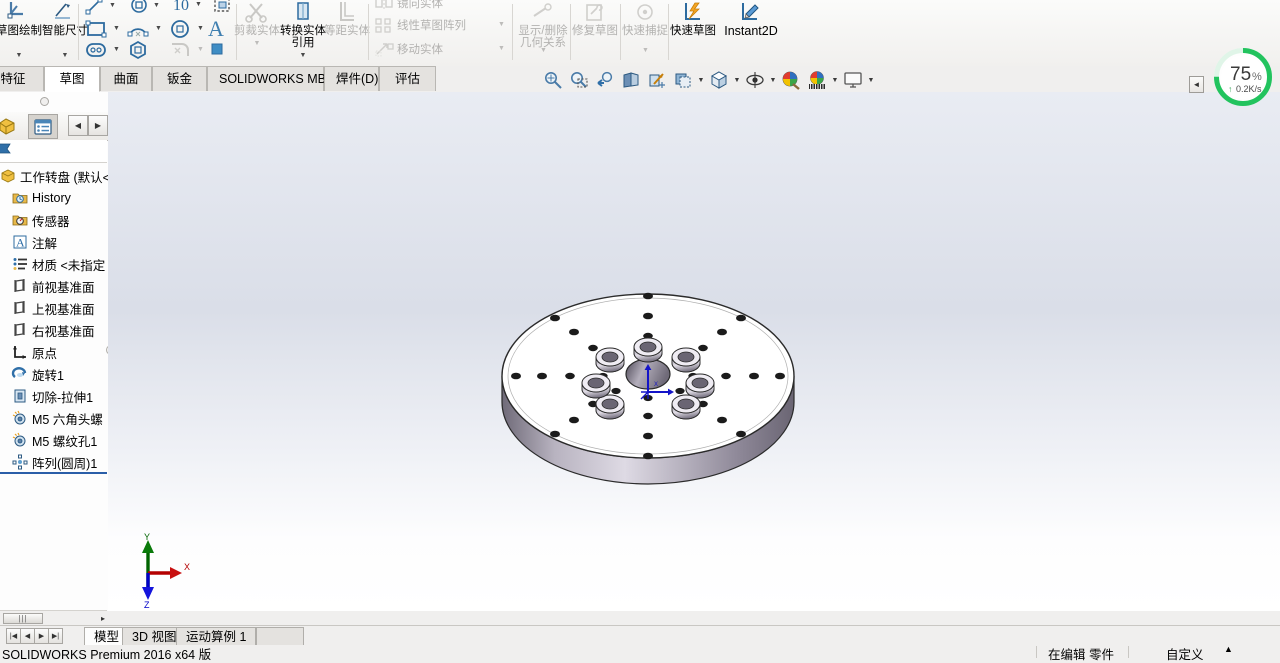 The height and width of the screenshot is (663, 1280). Describe the element at coordinates (72, 79) in the screenshot. I see `tab-sketch: 草图` at that location.